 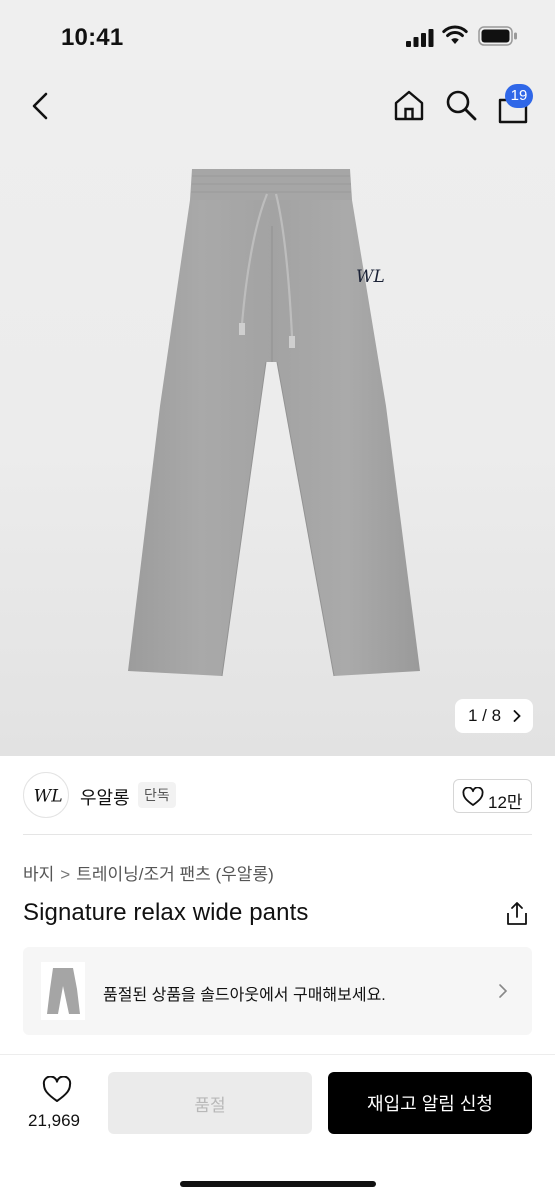 I want to click on cart-count-badge: 19, so click(x=519, y=96).